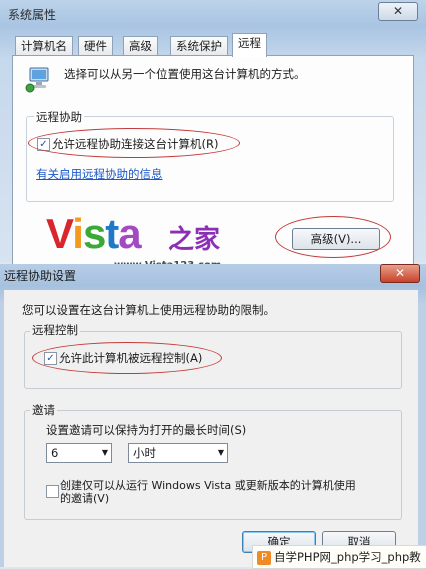 The width and height of the screenshot is (426, 569). What do you see at coordinates (55, 453) in the screenshot?
I see `duration-value: 6` at bounding box center [55, 453].